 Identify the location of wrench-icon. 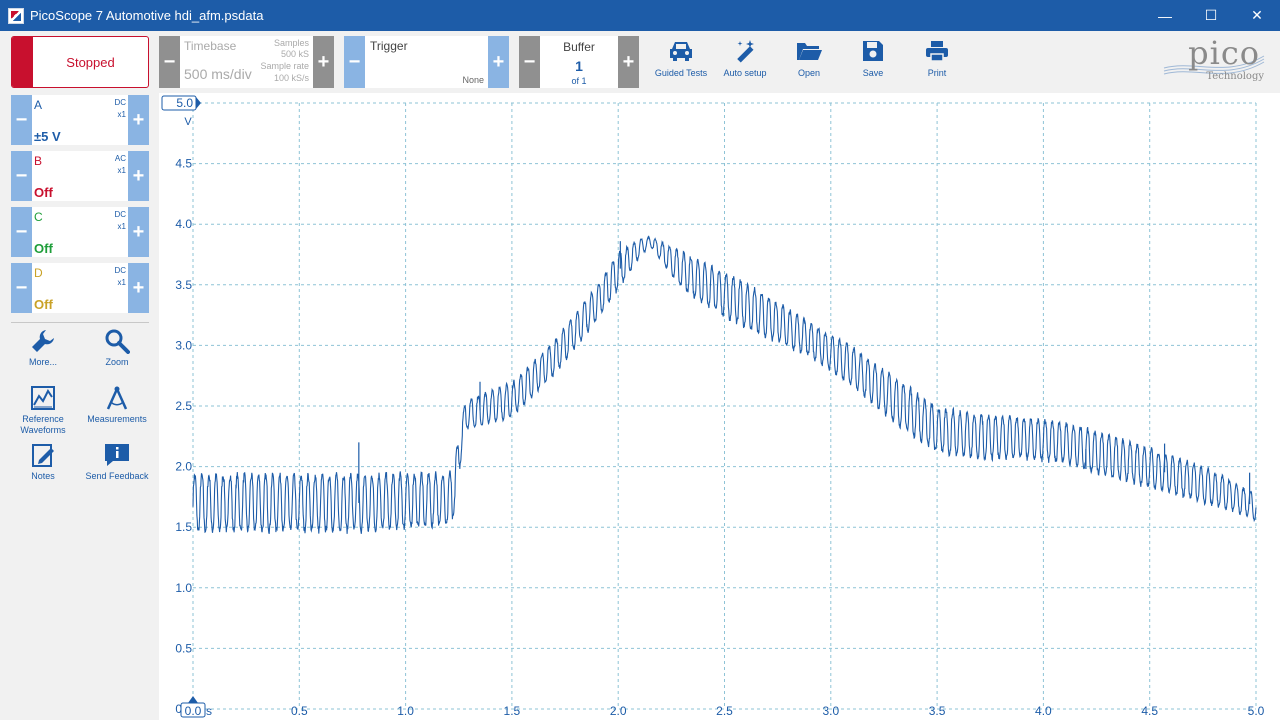
(43, 341).